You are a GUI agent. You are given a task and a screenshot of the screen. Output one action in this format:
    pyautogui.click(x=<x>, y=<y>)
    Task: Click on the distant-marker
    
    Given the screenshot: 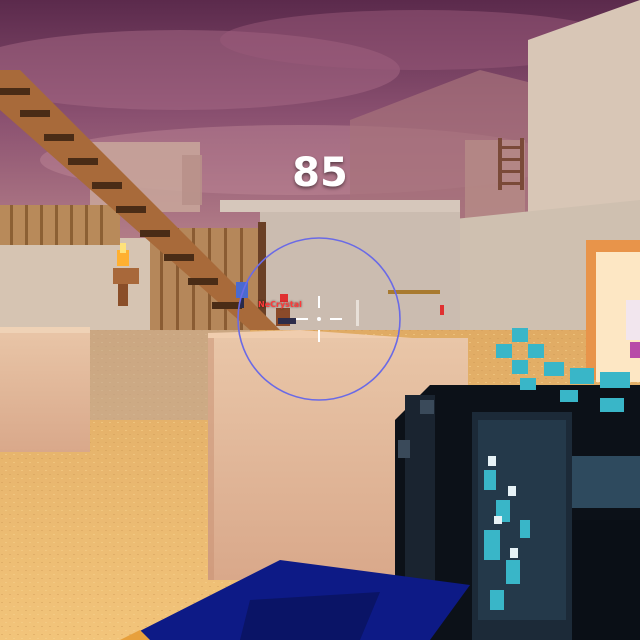 What is the action you would take?
    pyautogui.click(x=442, y=310)
    